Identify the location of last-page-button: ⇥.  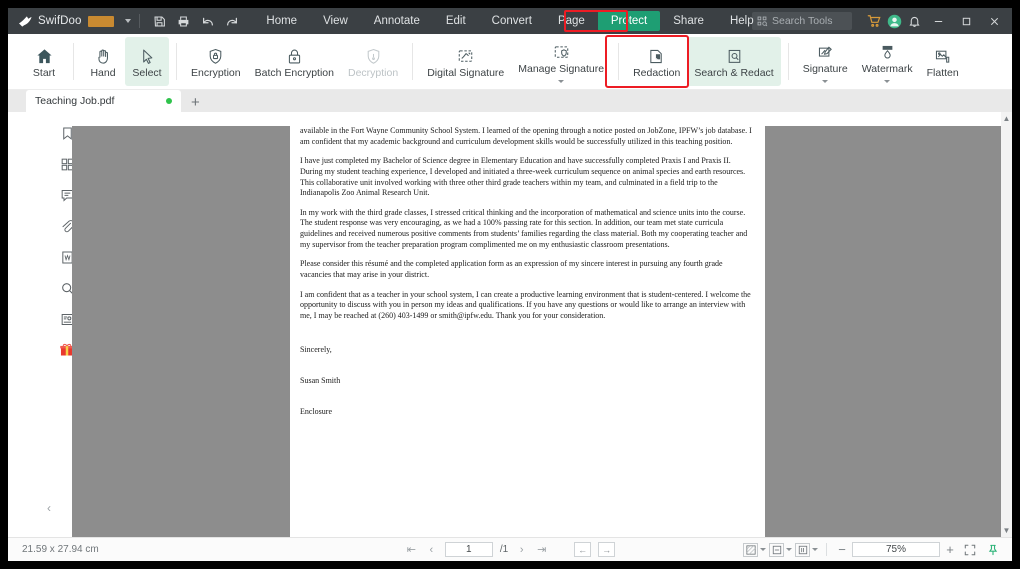
(541, 549).